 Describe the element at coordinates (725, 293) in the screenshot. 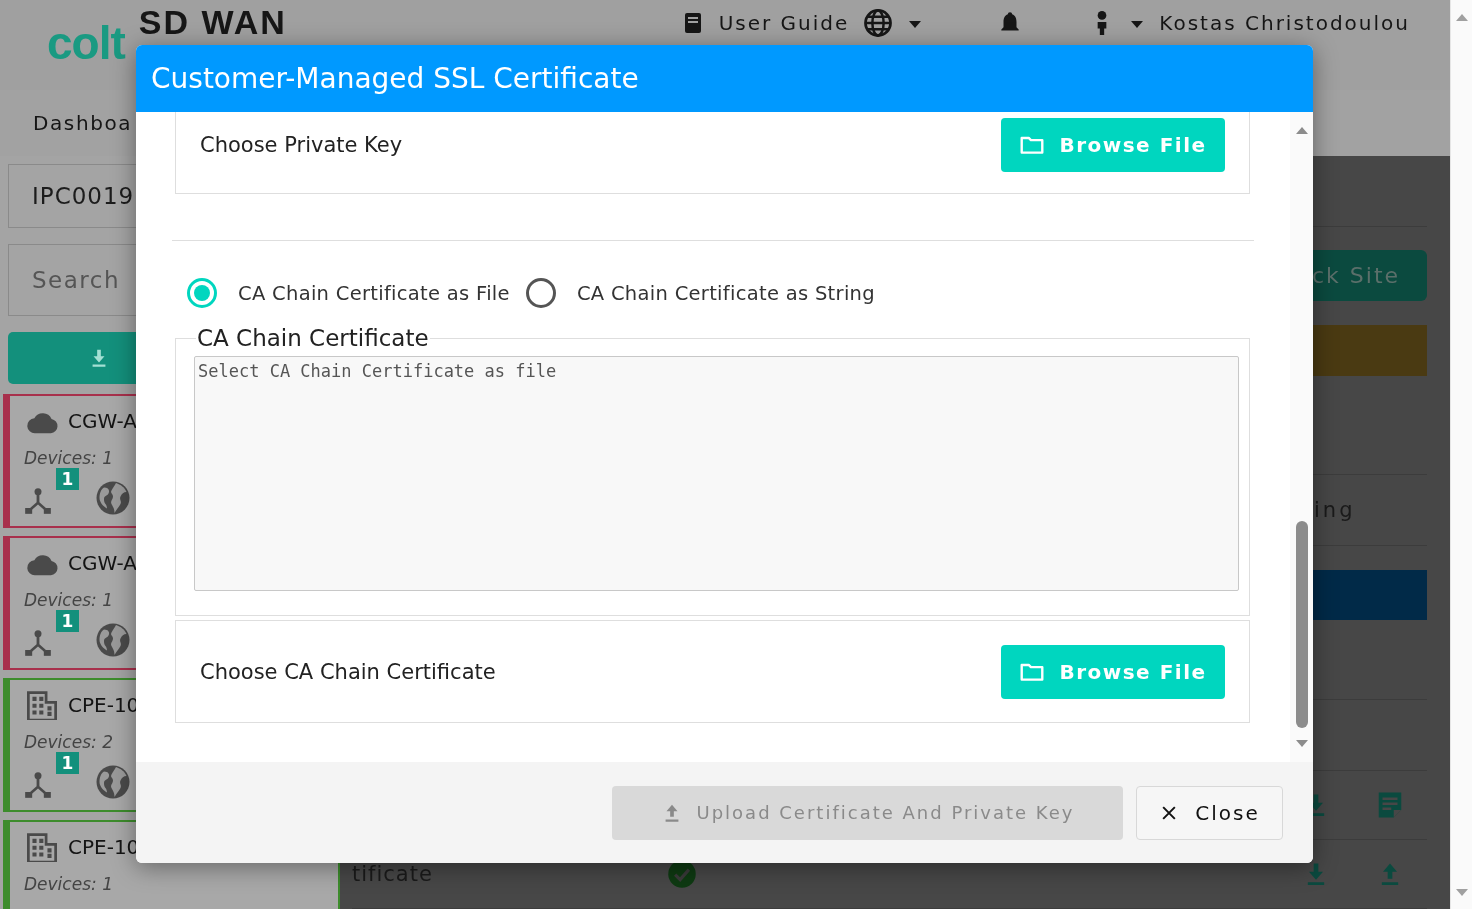

I see `radio-label: CA Chain Certificate as String` at that location.